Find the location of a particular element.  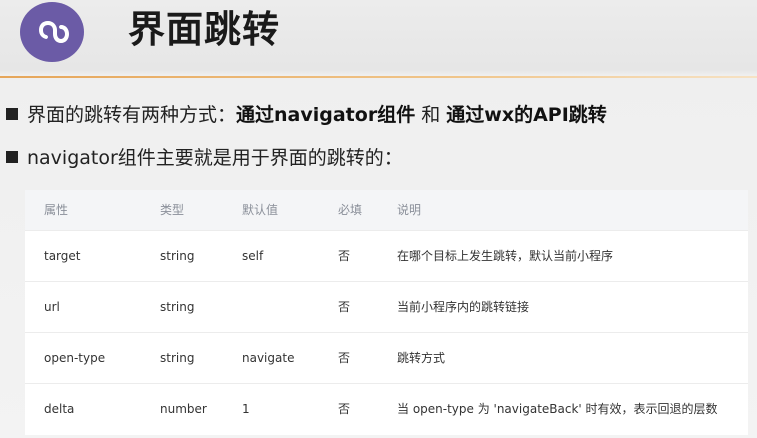

bullet-1-emph-navigator: 通过navigator组件 is located at coordinates (326, 115).